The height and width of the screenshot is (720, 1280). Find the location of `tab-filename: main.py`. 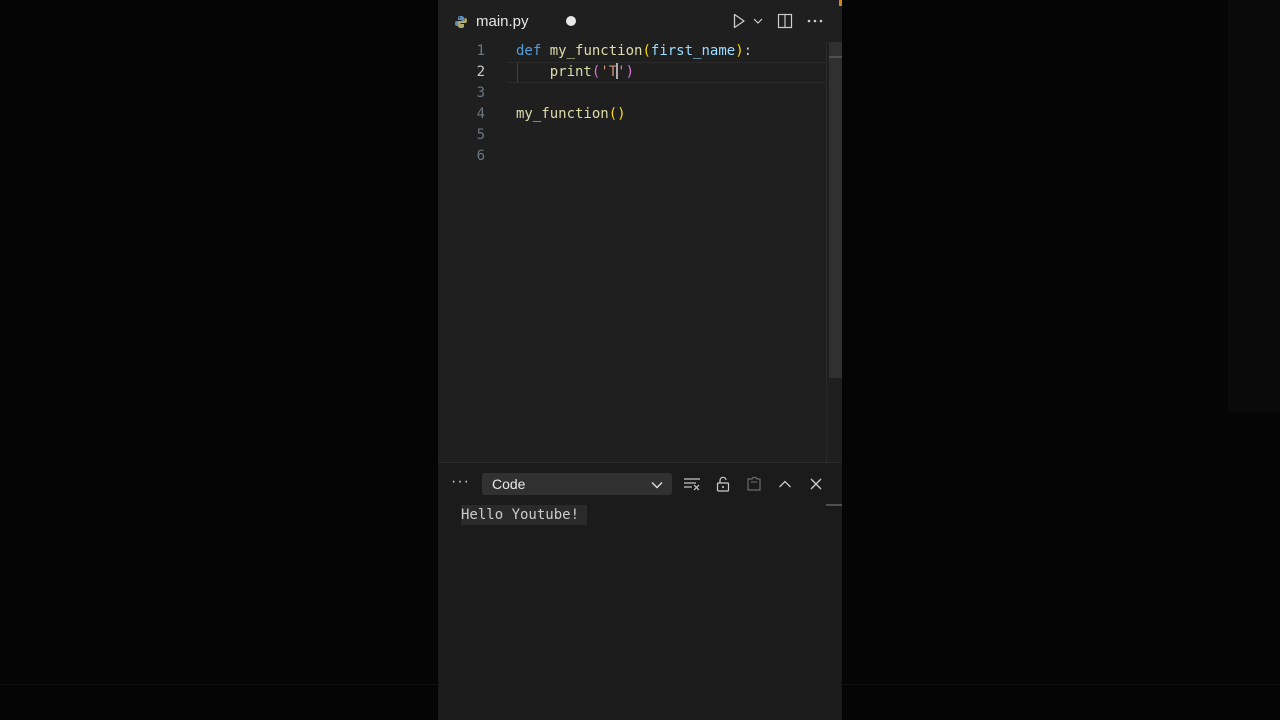

tab-filename: main.py is located at coordinates (502, 21).